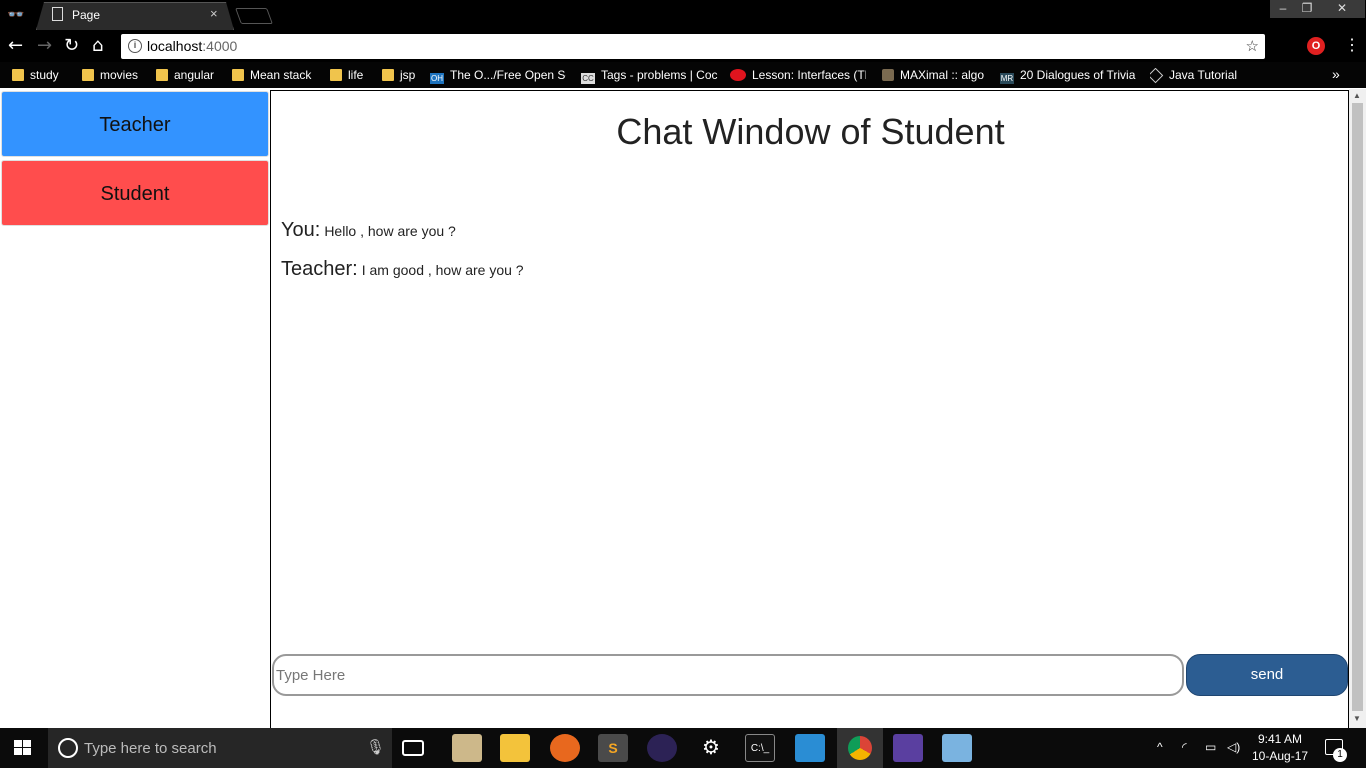  Describe the element at coordinates (1336, 74) in the screenshot. I see `bookmarks-overflow-icon: »` at that location.